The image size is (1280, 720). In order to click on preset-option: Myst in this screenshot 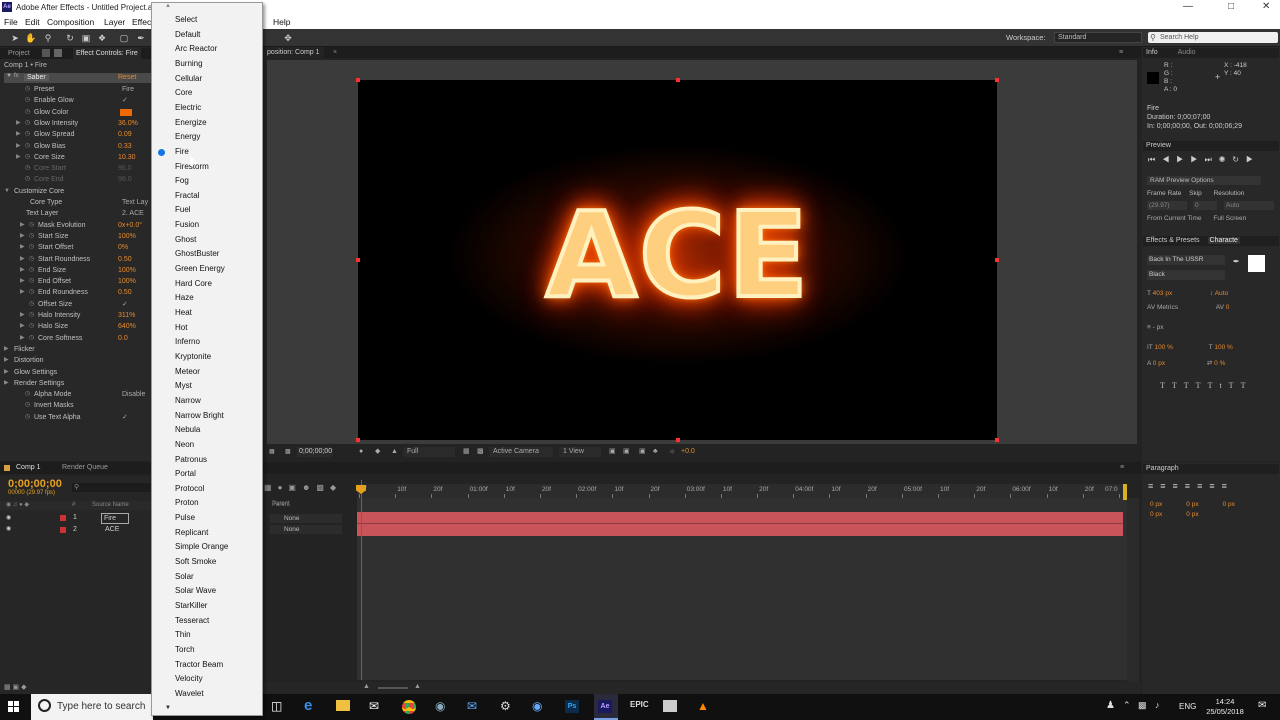, I will do `click(207, 386)`.